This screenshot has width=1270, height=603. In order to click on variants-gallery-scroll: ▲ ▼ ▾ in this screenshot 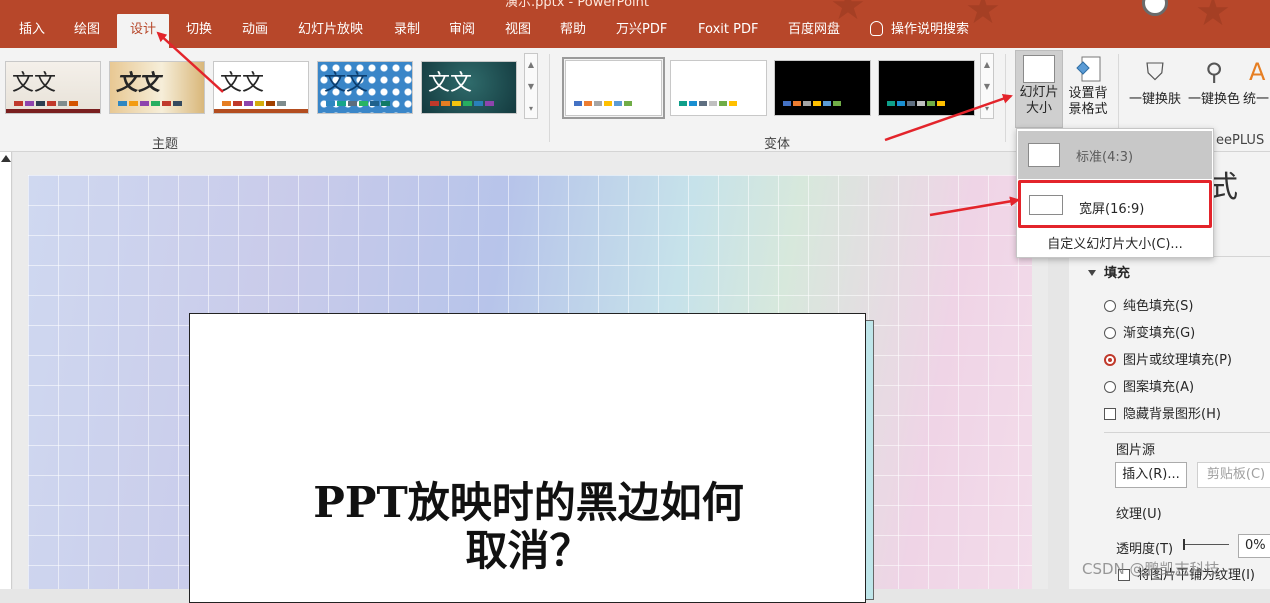, I will do `click(987, 86)`.